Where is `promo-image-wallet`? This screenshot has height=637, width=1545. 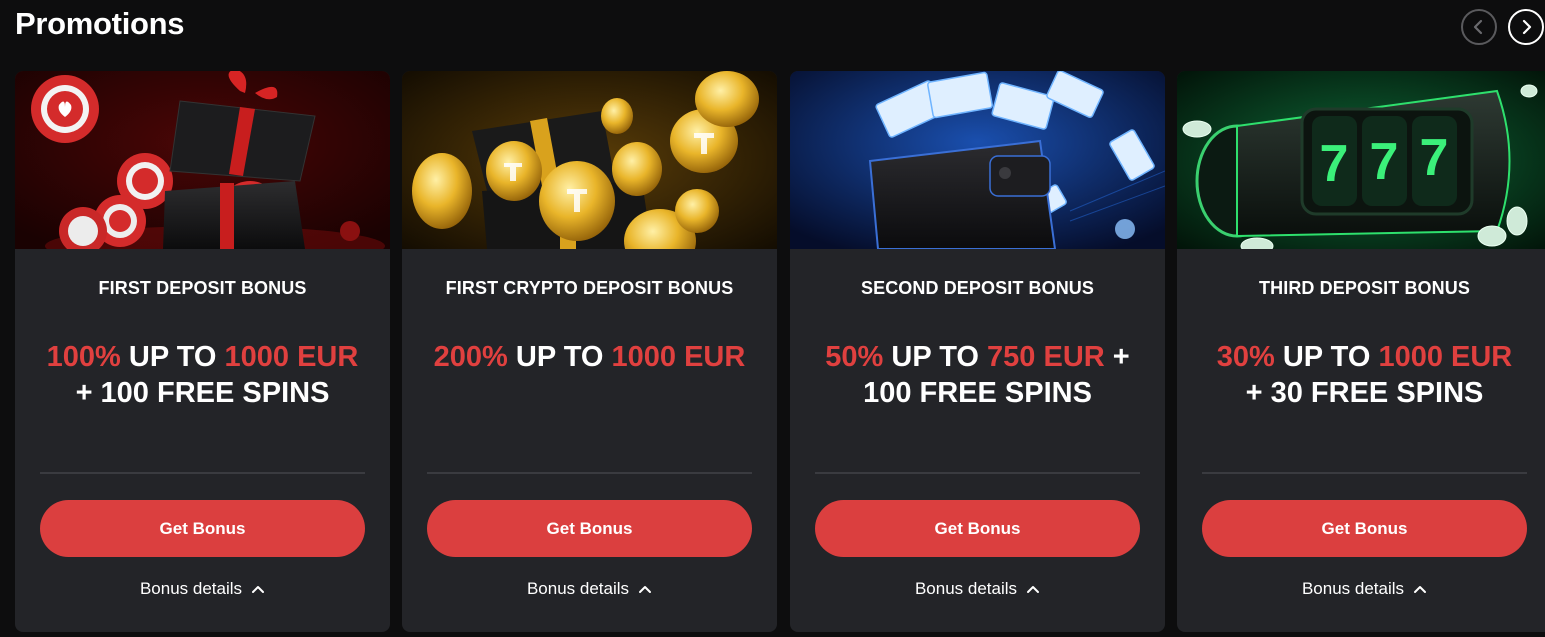 promo-image-wallet is located at coordinates (977, 160).